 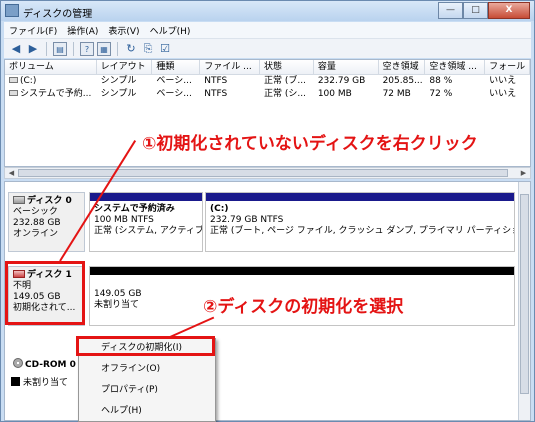 I want to click on column-free-space: 空き領域, so click(x=402, y=67).